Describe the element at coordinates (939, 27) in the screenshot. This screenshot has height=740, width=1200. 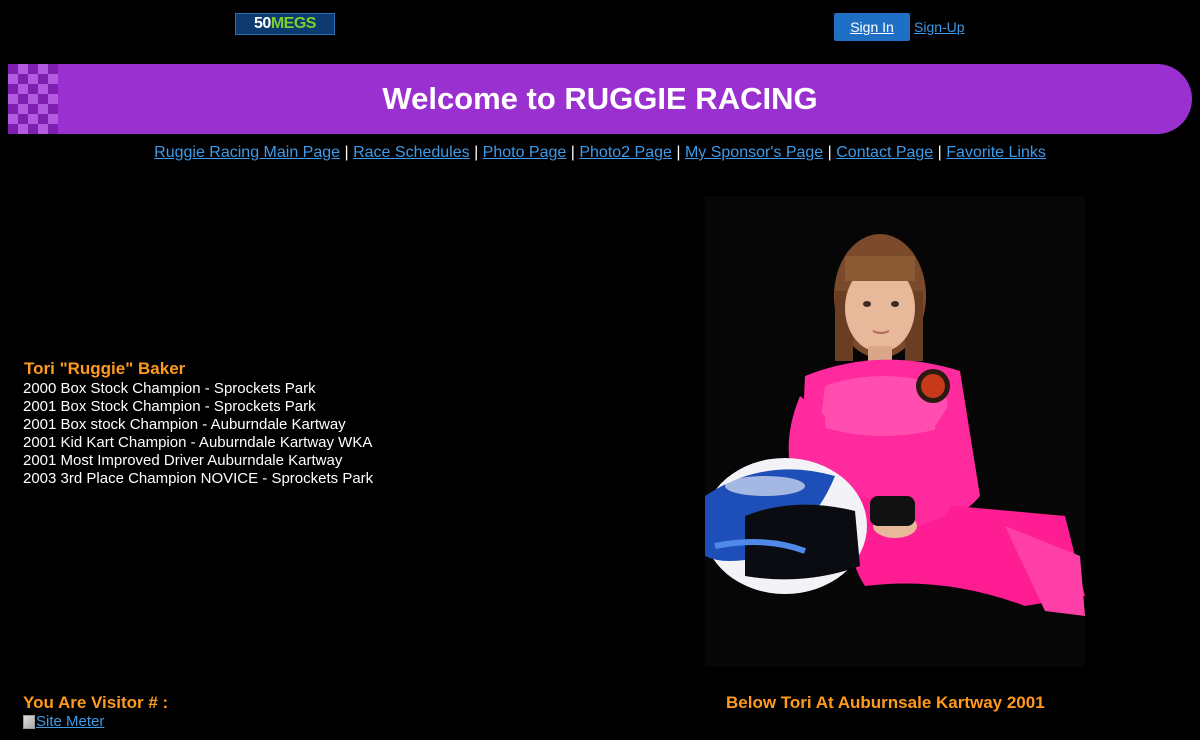
I see `sign-up-link: Sign-Up` at that location.